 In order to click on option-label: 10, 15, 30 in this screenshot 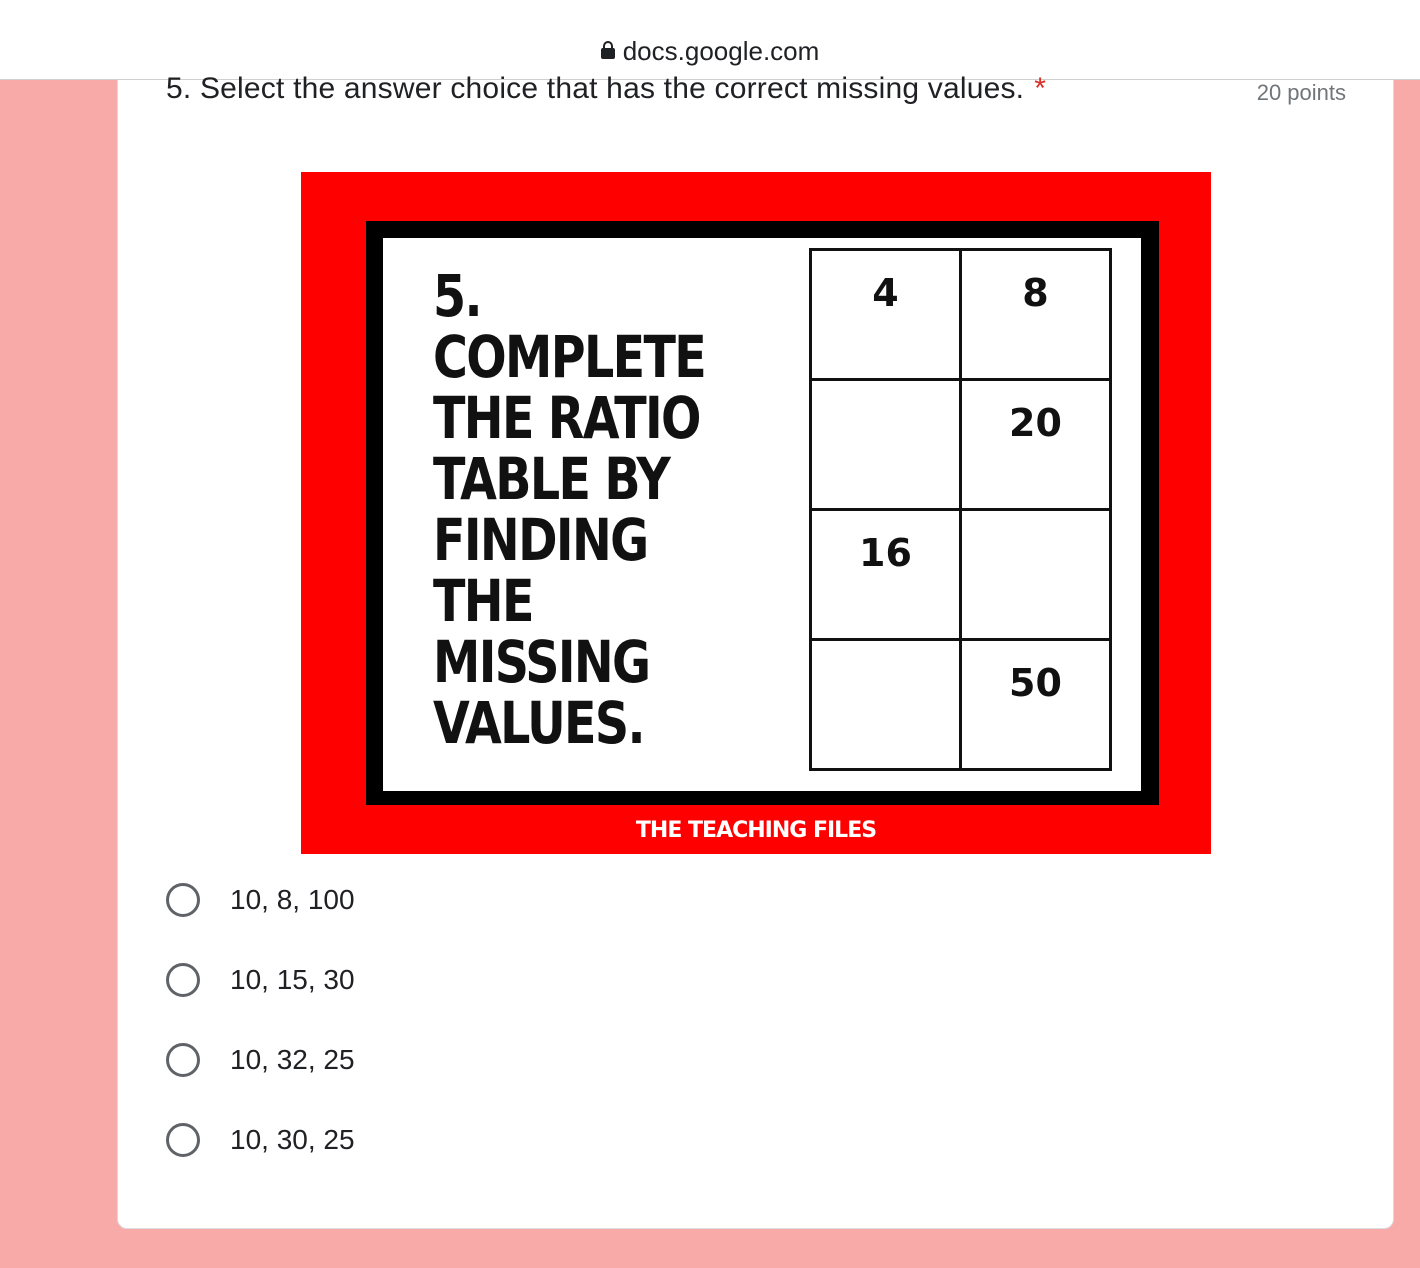, I will do `click(292, 979)`.